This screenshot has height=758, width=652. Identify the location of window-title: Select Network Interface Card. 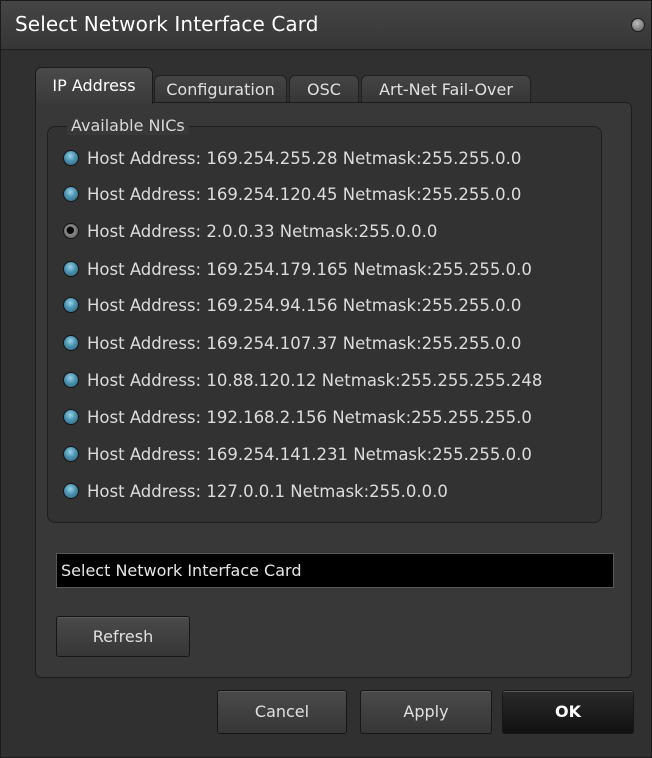
(167, 24).